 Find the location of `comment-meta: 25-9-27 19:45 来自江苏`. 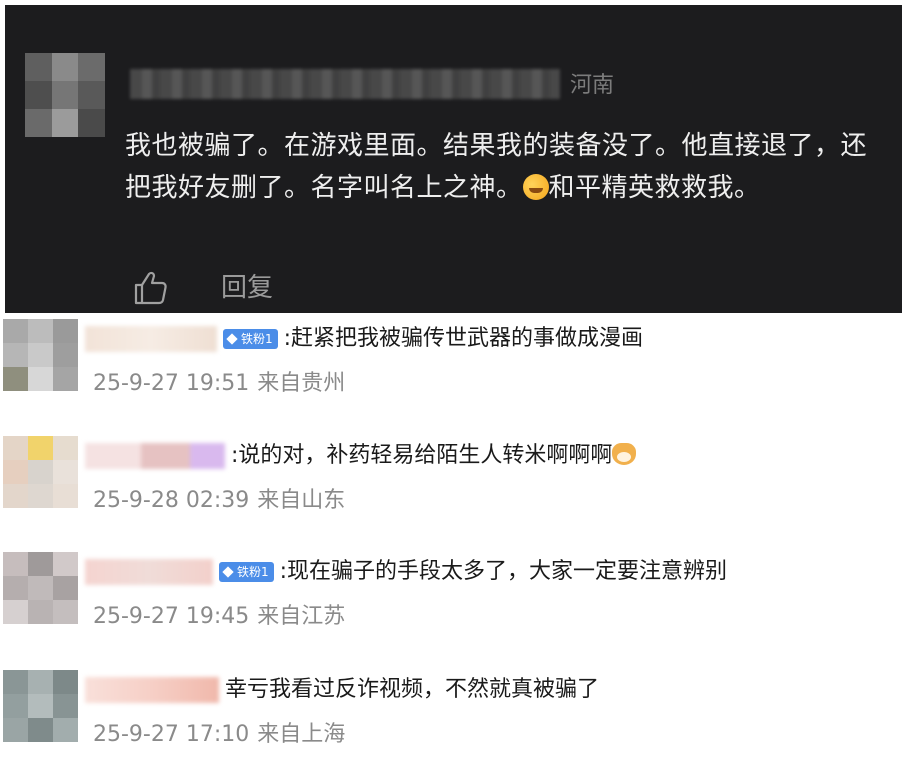

comment-meta: 25-9-27 19:45 来自江苏 is located at coordinates (219, 617).